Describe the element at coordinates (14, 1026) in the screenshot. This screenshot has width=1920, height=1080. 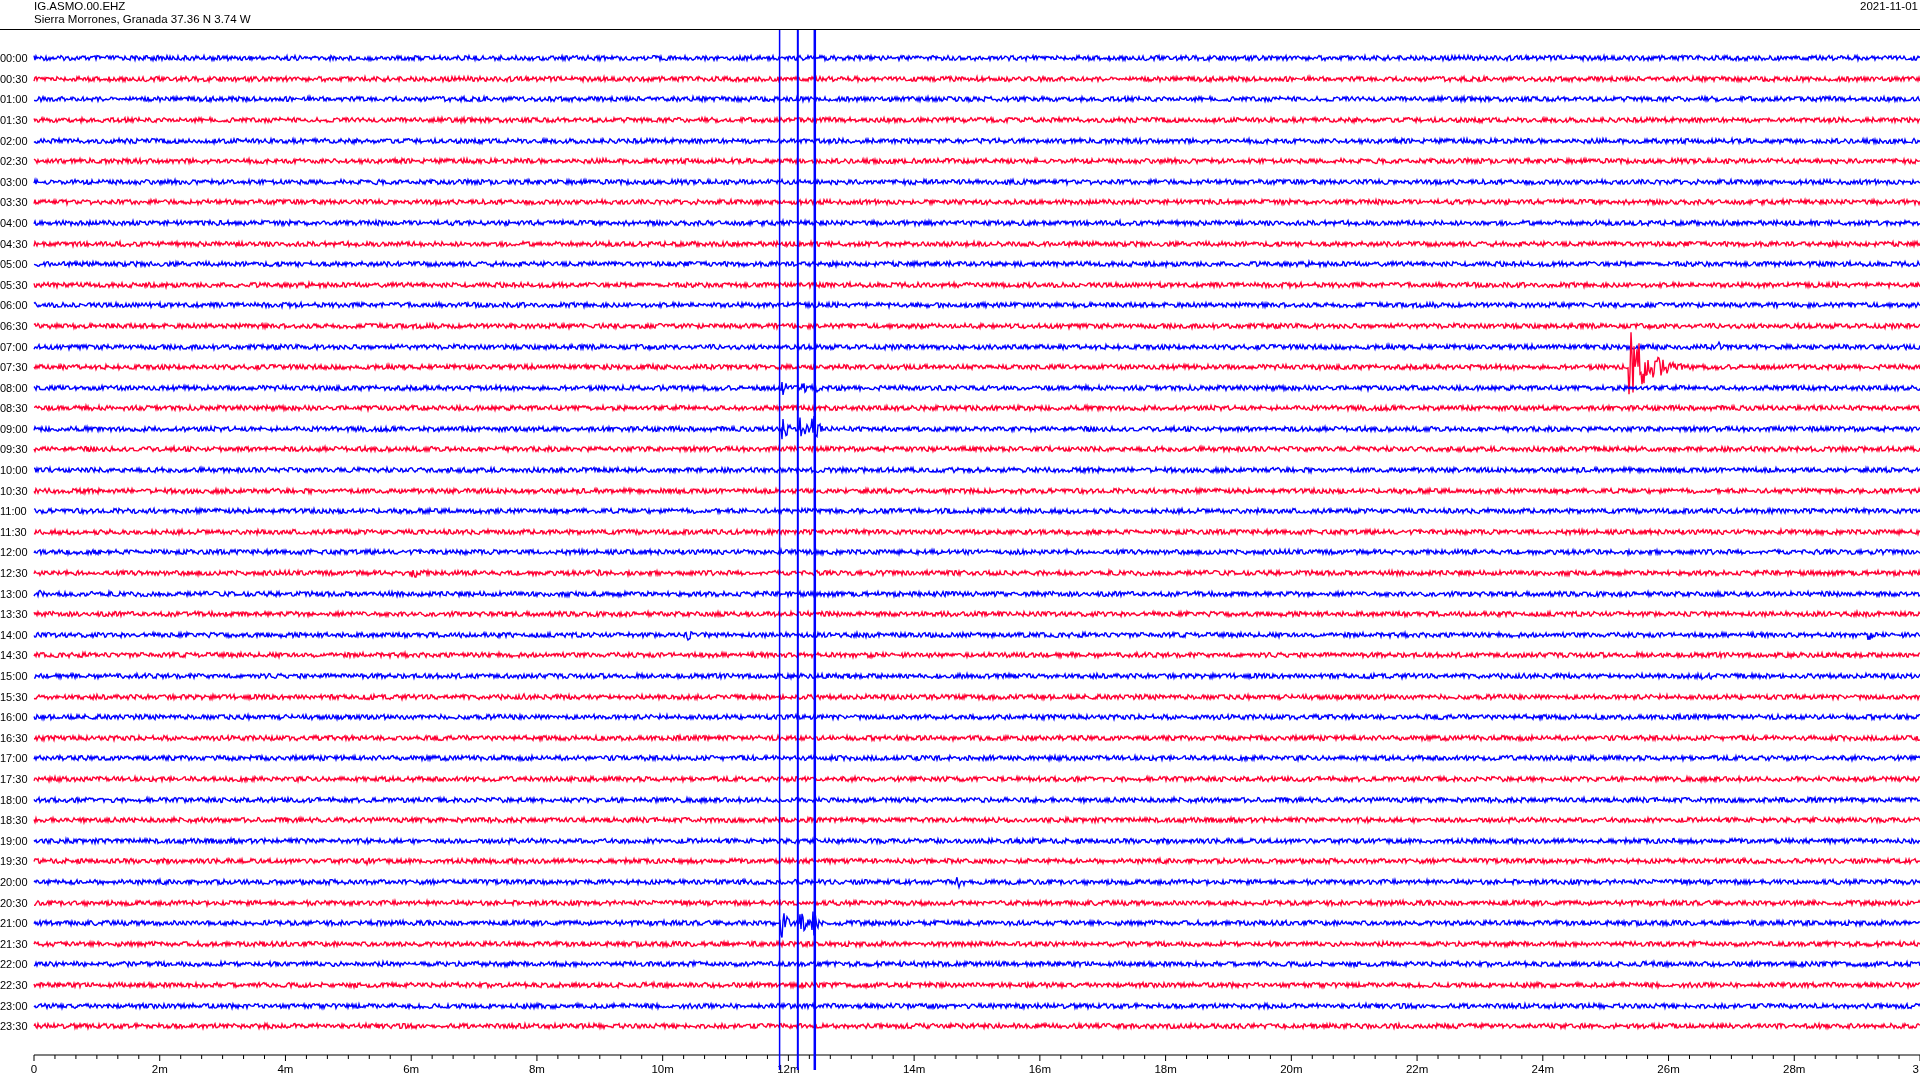
I see `time-label: 23:30` at that location.